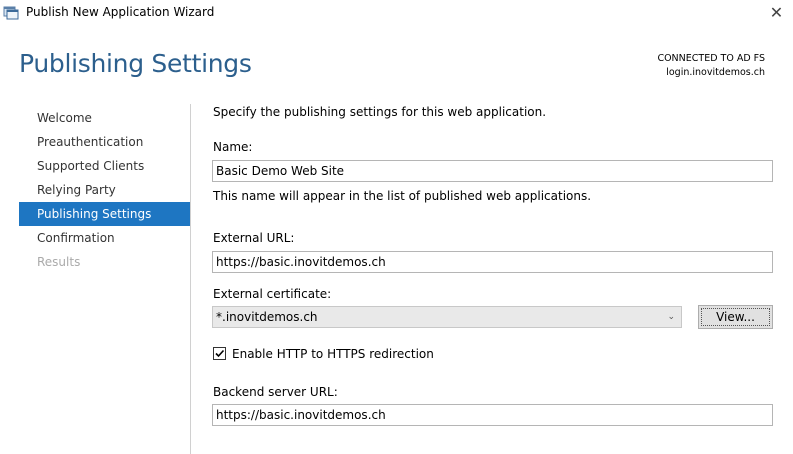 This screenshot has width=793, height=454. Describe the element at coordinates (233, 147) in the screenshot. I see `name-label: Name:` at that location.